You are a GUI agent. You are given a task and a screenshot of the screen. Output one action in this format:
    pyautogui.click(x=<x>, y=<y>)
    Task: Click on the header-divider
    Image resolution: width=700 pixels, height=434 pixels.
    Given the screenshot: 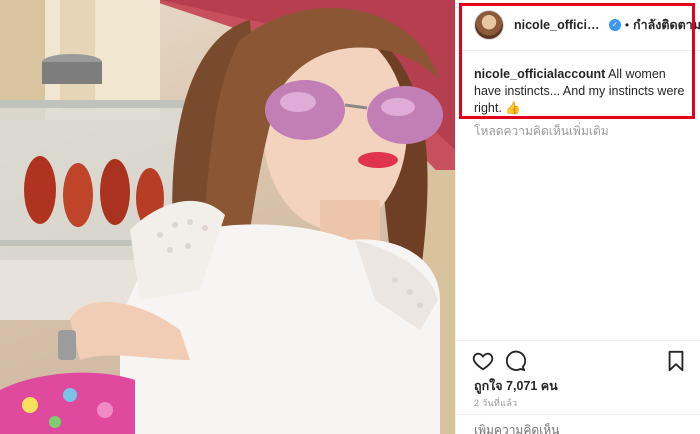 What is the action you would take?
    pyautogui.click(x=578, y=50)
    